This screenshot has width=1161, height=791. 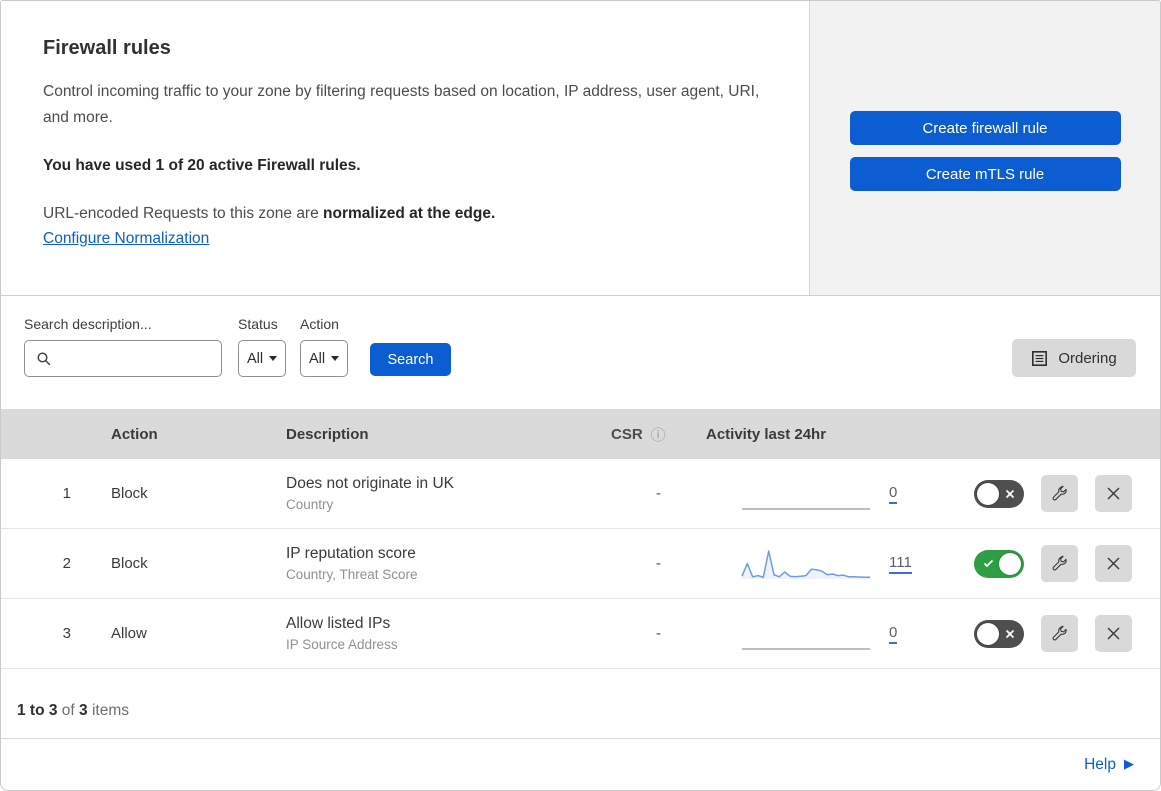 I want to click on action-select: All, so click(x=324, y=358).